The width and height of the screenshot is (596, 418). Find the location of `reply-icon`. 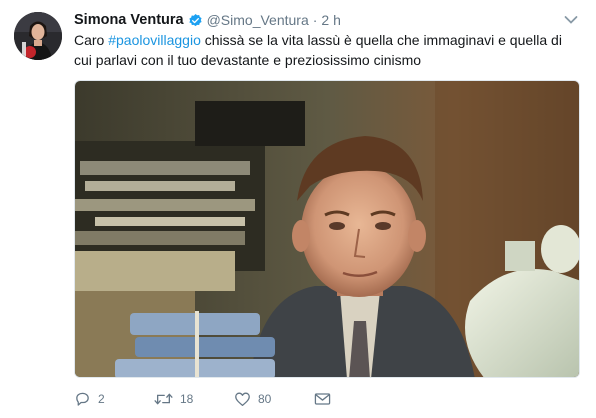

reply-icon is located at coordinates (82, 399).